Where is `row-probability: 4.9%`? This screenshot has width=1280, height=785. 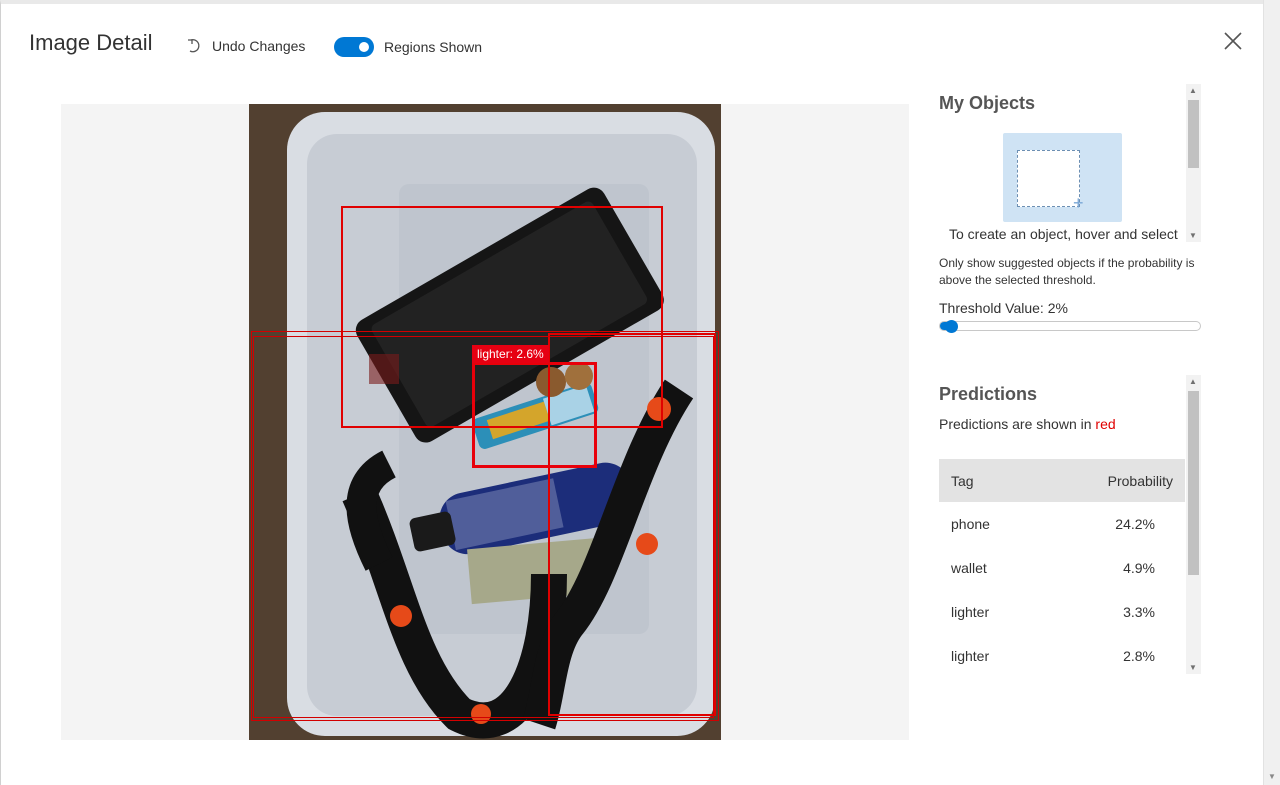 row-probability: 4.9% is located at coordinates (1139, 568).